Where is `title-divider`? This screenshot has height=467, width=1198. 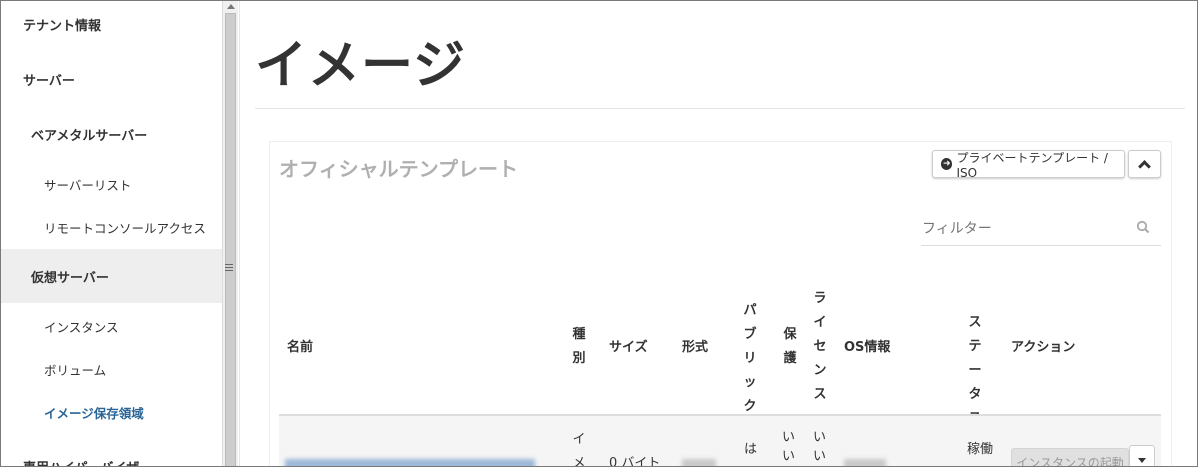 title-divider is located at coordinates (720, 108).